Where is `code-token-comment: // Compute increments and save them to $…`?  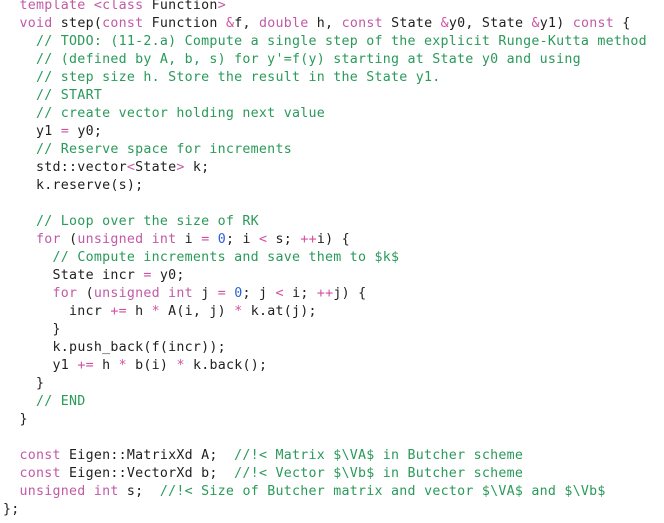
code-token-comment: // Compute increments and save them to $… is located at coordinates (226, 257).